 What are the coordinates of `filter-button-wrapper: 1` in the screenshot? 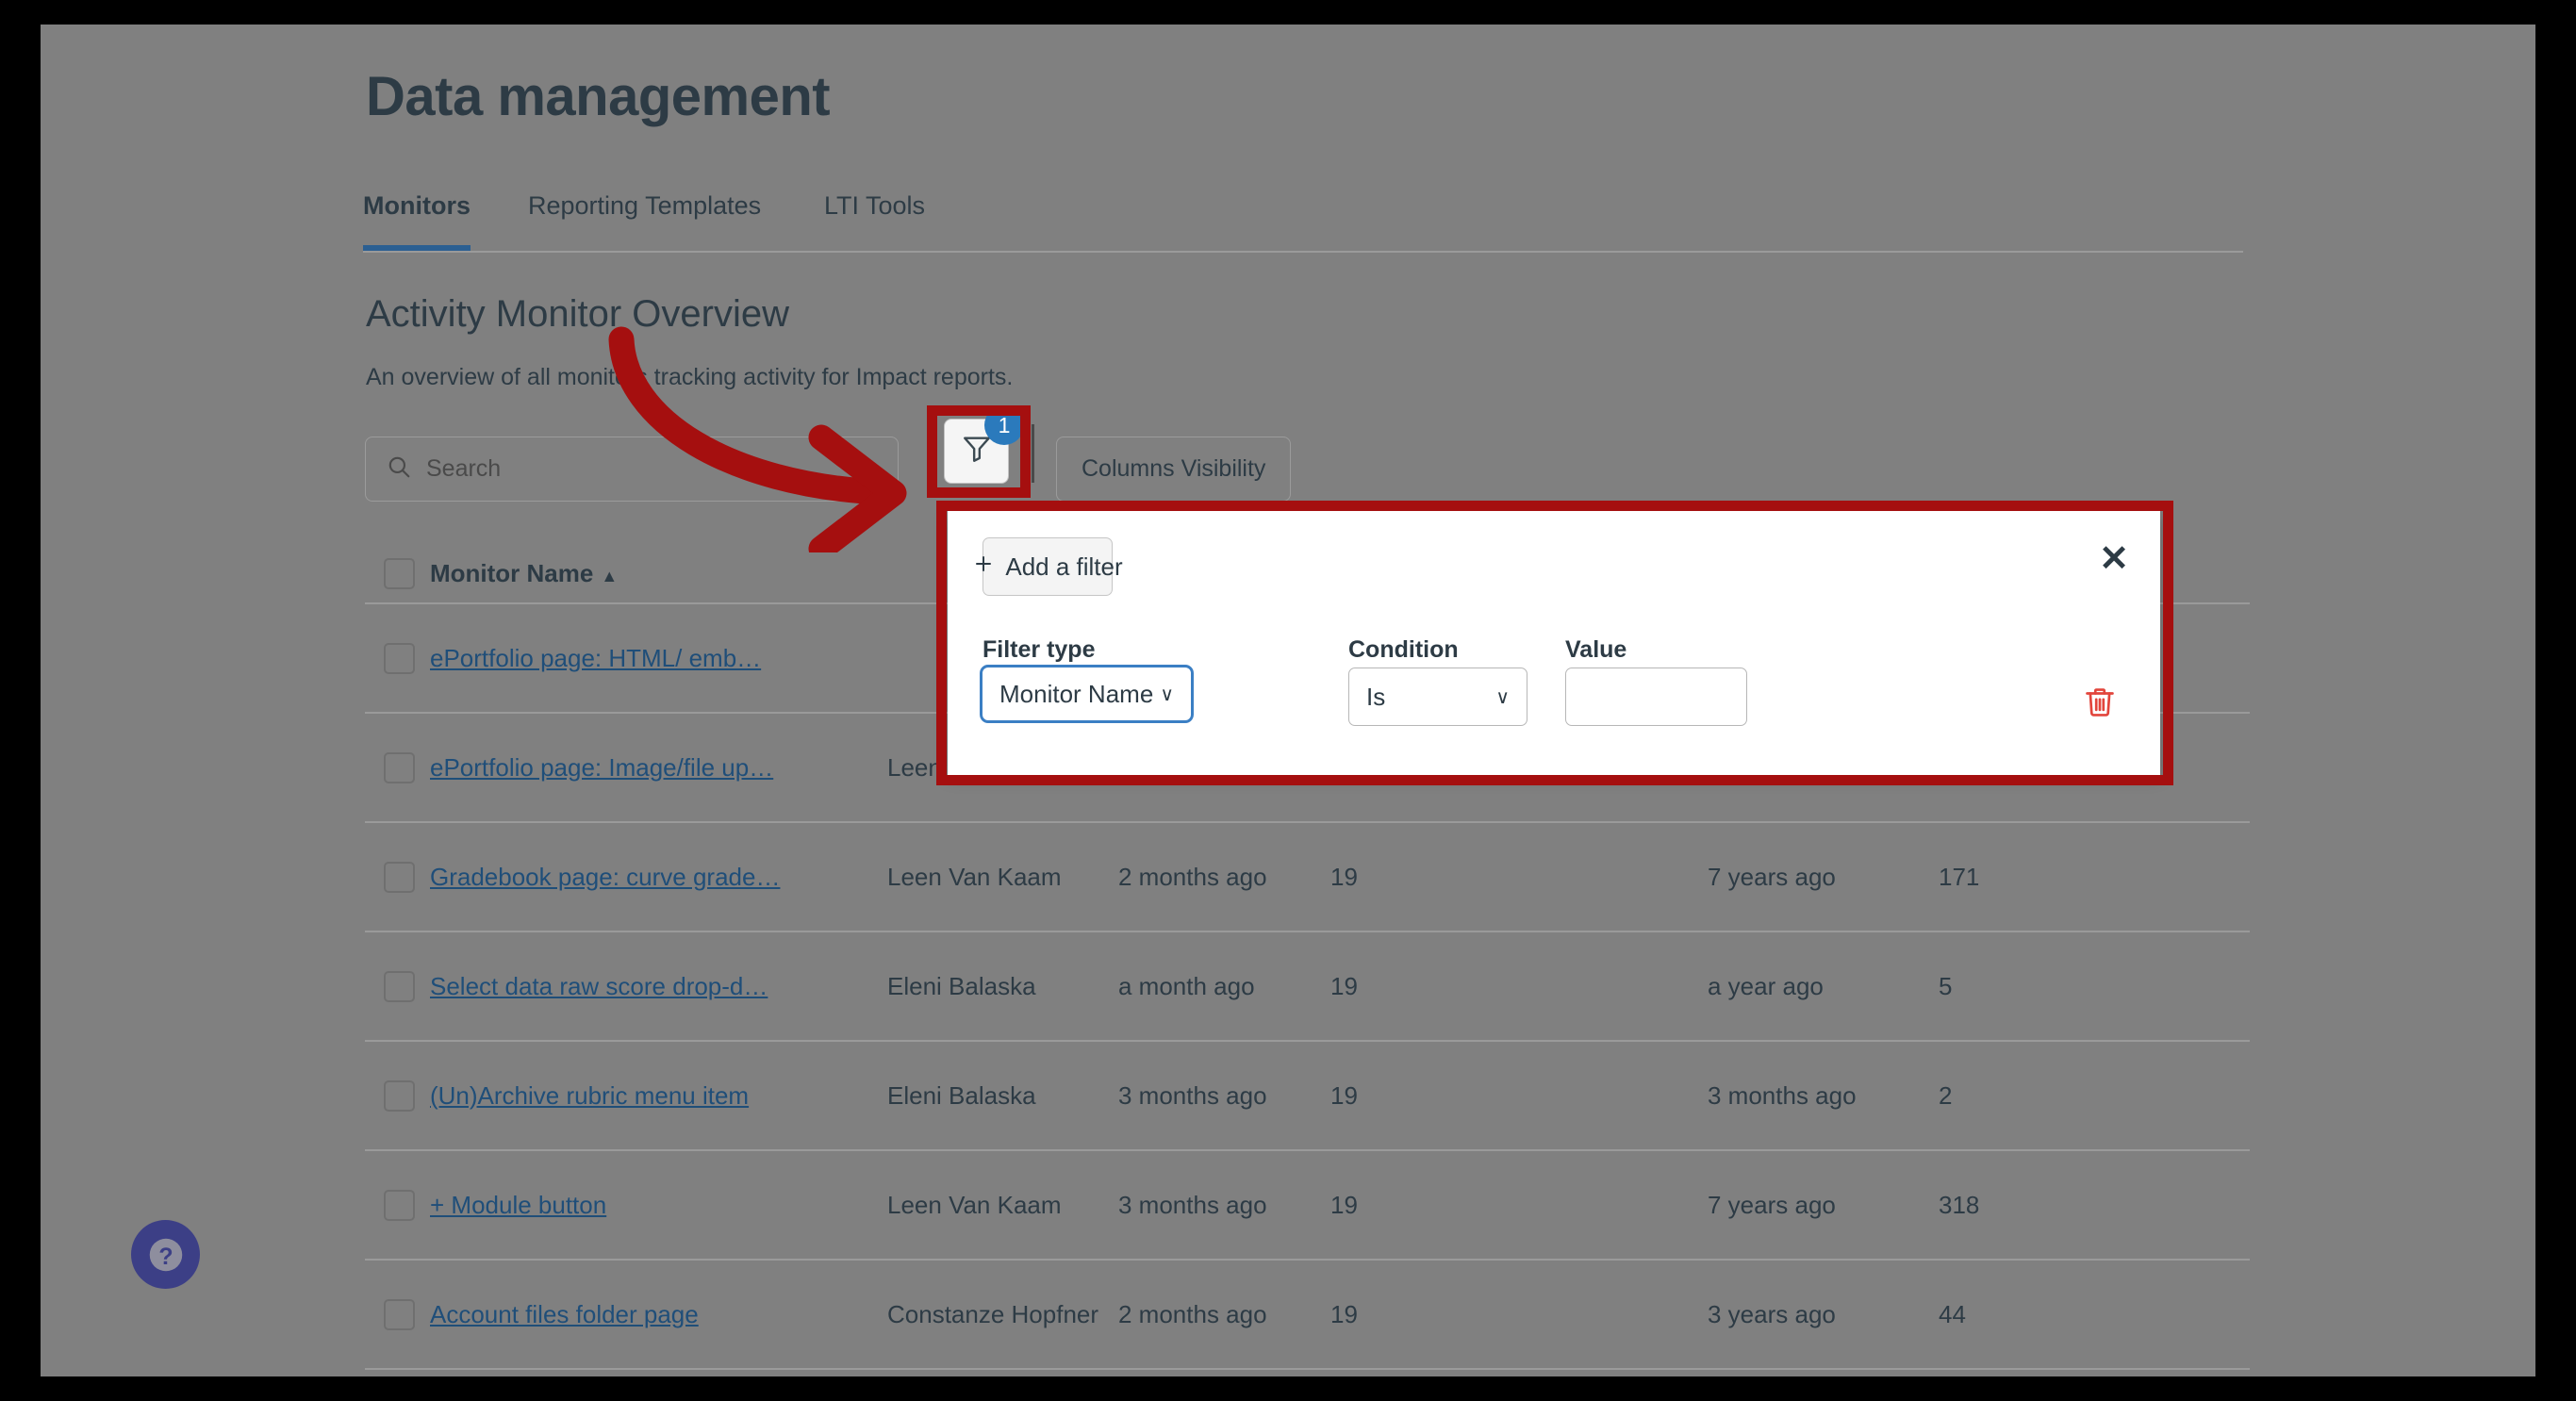 It's located at (984, 444).